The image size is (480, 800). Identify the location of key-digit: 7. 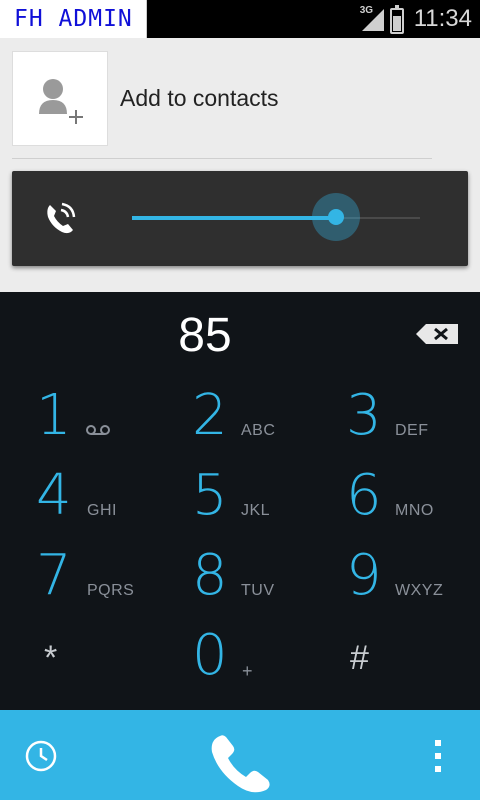
(54, 575).